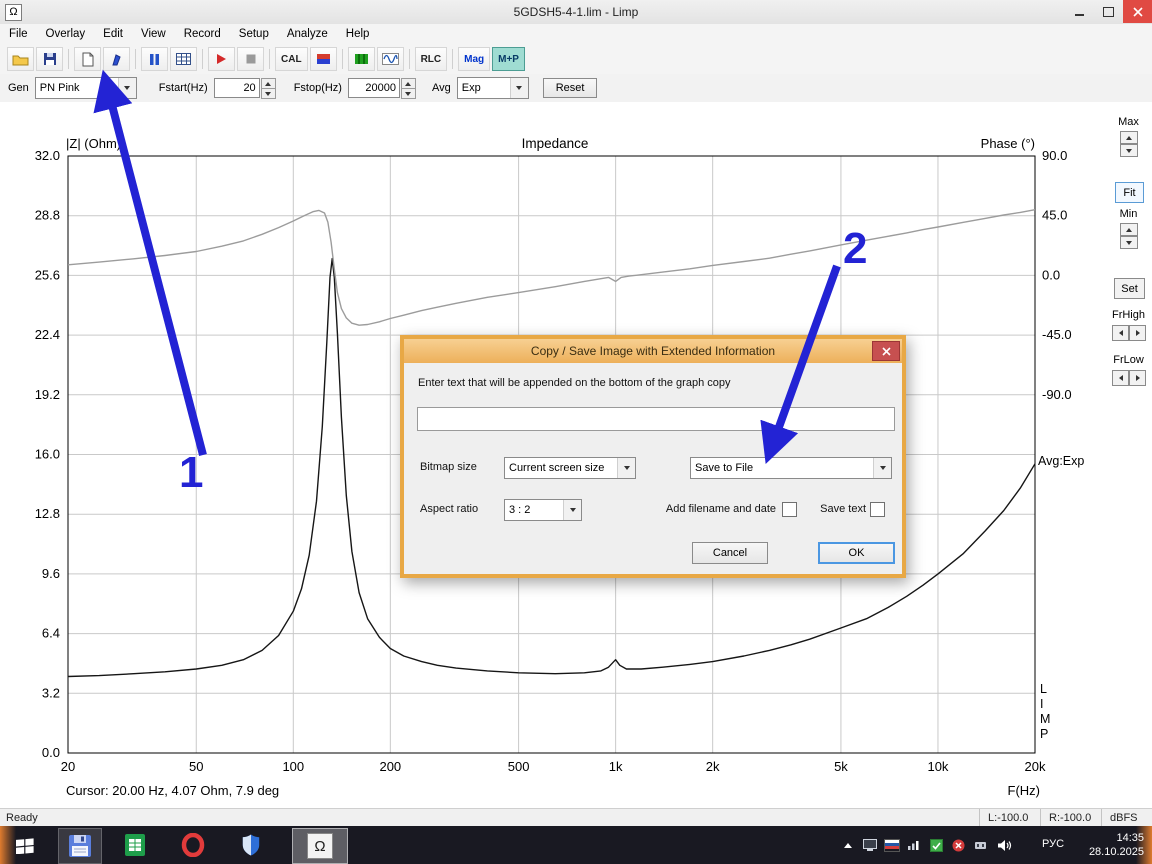 Image resolution: width=1152 pixels, height=864 pixels. Describe the element at coordinates (236, 88) in the screenshot. I see `fstart-input` at that location.